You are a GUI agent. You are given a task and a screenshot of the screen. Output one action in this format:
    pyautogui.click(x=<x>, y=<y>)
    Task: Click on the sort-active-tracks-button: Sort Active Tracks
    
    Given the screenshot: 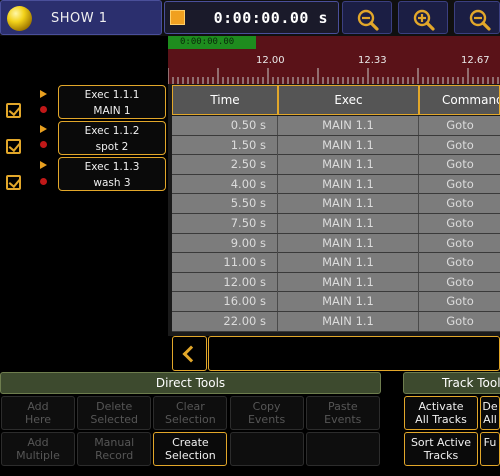 What is the action you would take?
    pyautogui.click(x=441, y=449)
    